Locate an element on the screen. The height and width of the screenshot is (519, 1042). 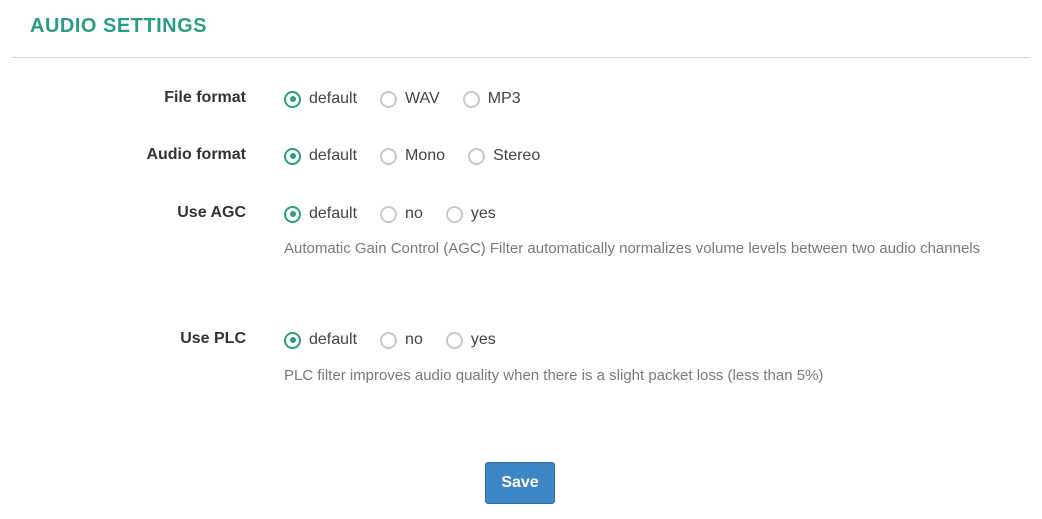
use-plc-option-yes: yes is located at coordinates (470, 340).